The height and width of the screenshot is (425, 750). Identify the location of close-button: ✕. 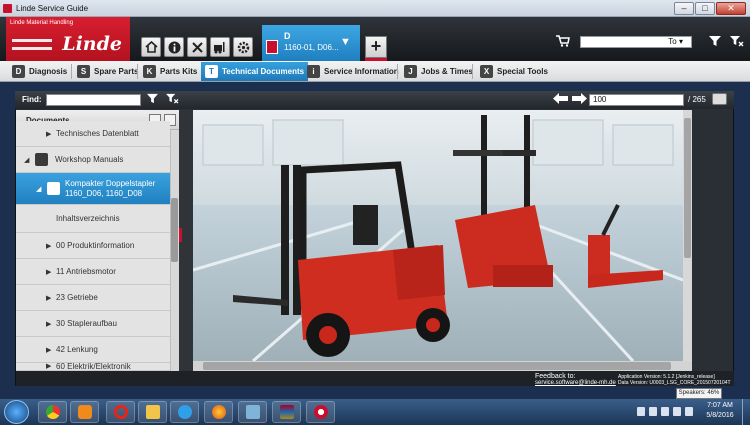
(731, 8).